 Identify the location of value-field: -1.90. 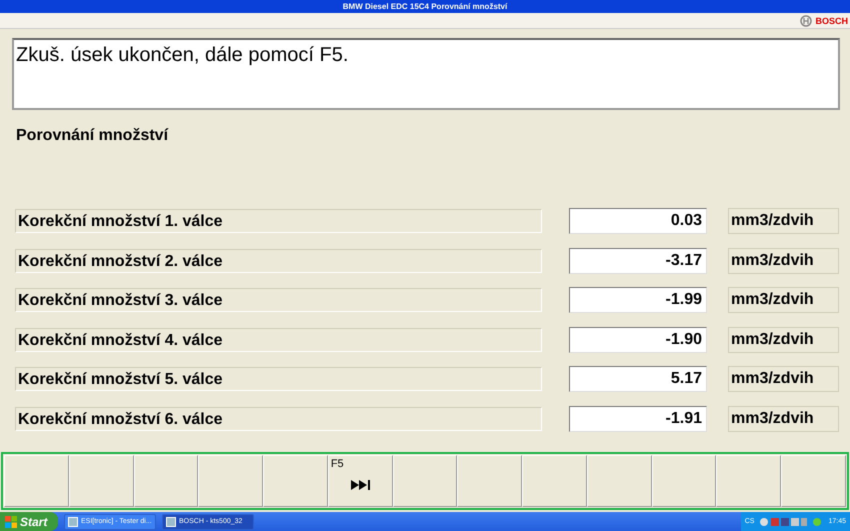
(638, 339).